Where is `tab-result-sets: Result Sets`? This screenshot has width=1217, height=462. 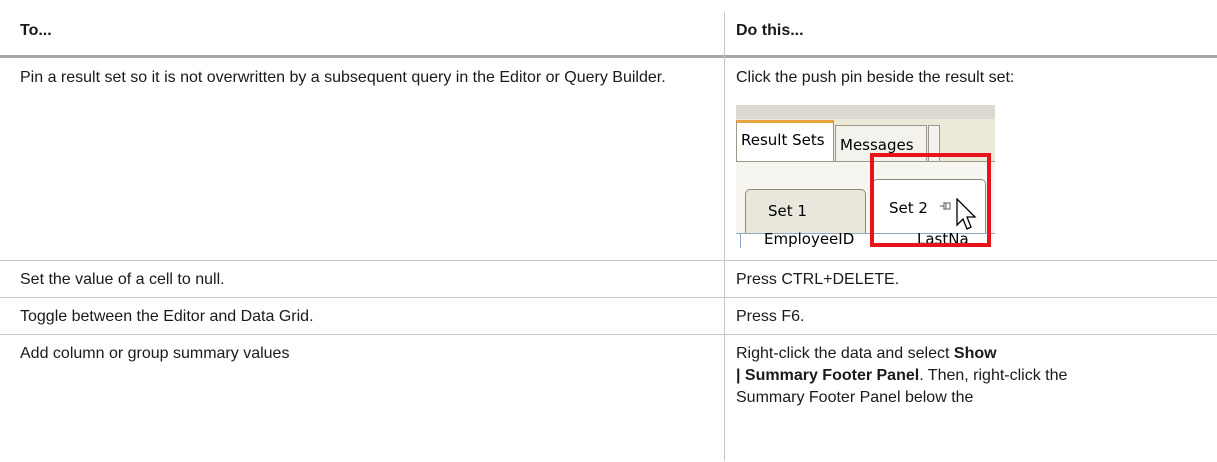 tab-result-sets: Result Sets is located at coordinates (785, 142).